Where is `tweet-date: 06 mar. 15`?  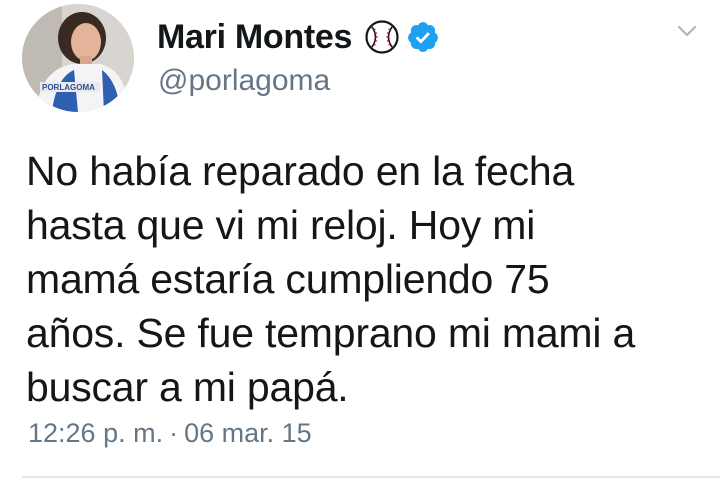
tweet-date: 06 mar. 15 is located at coordinates (248, 433).